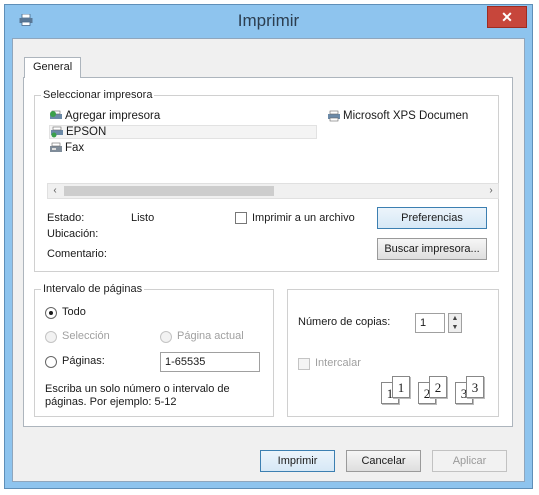 The image size is (539, 495). I want to click on collate-page: 1, so click(401, 387).